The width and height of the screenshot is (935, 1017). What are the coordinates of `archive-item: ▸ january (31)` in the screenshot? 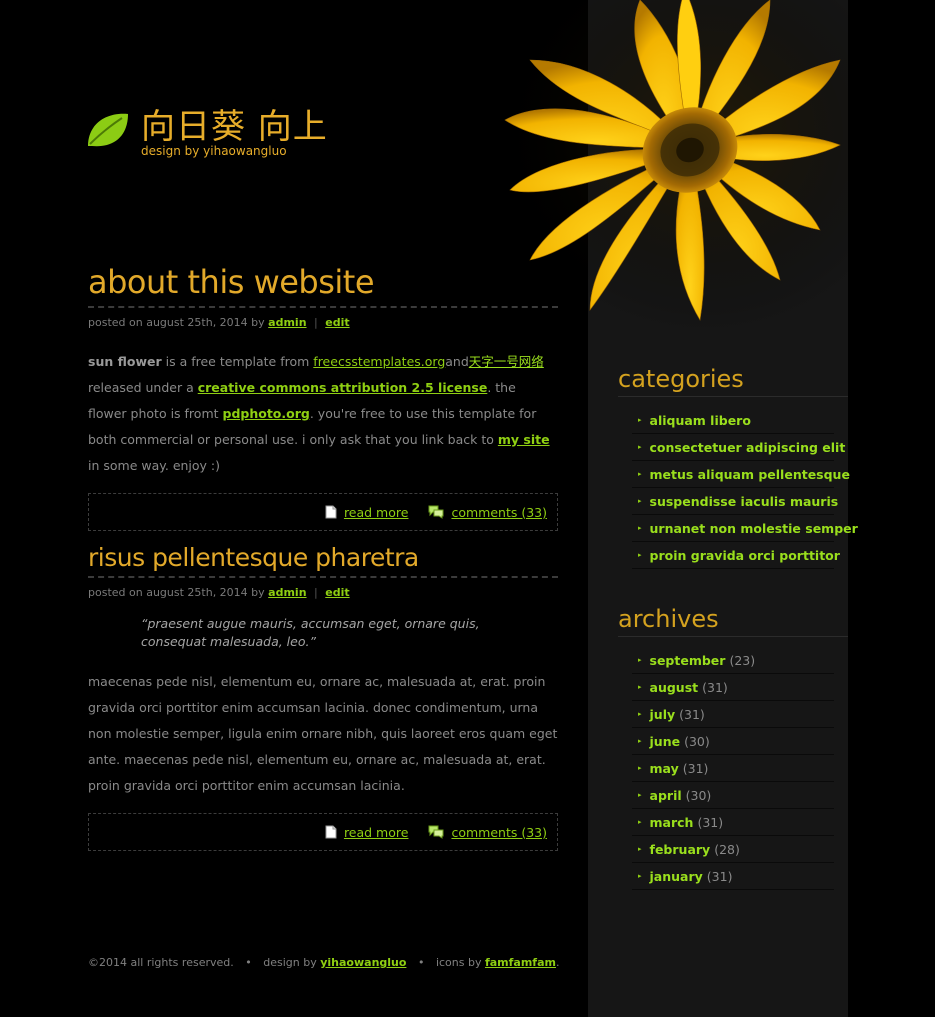 It's located at (733, 876).